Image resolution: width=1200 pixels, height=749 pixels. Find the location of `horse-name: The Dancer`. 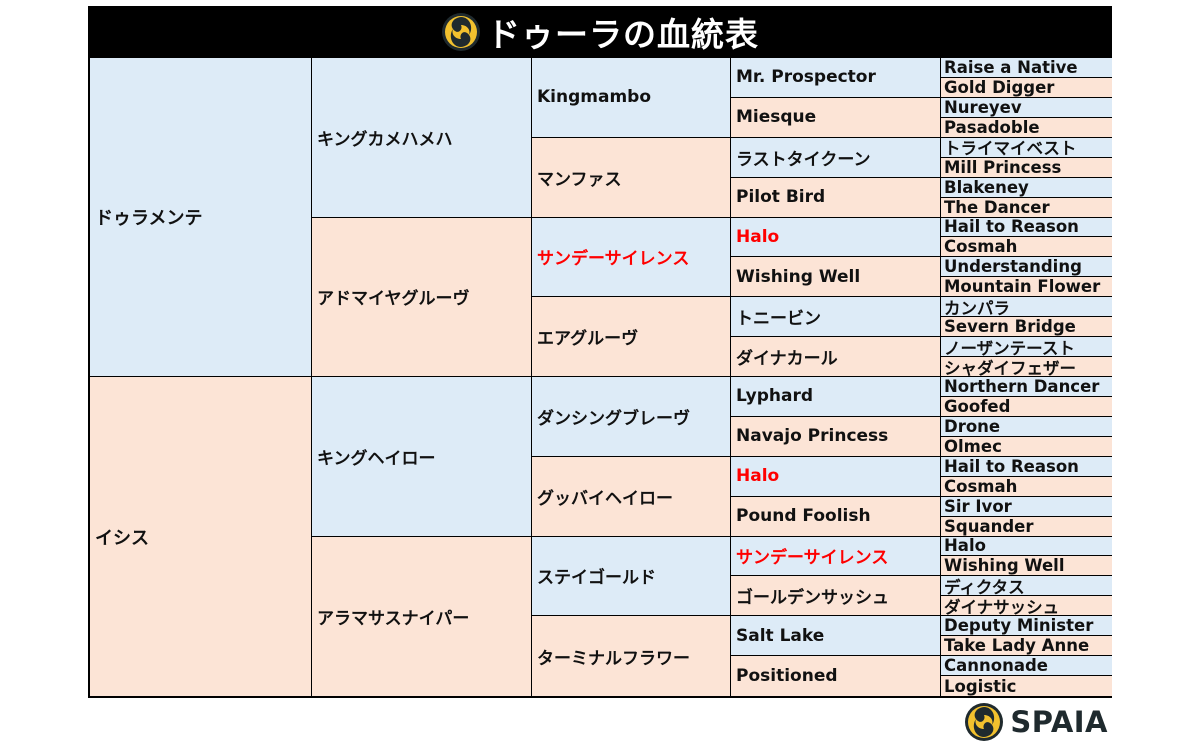

horse-name: The Dancer is located at coordinates (997, 207).